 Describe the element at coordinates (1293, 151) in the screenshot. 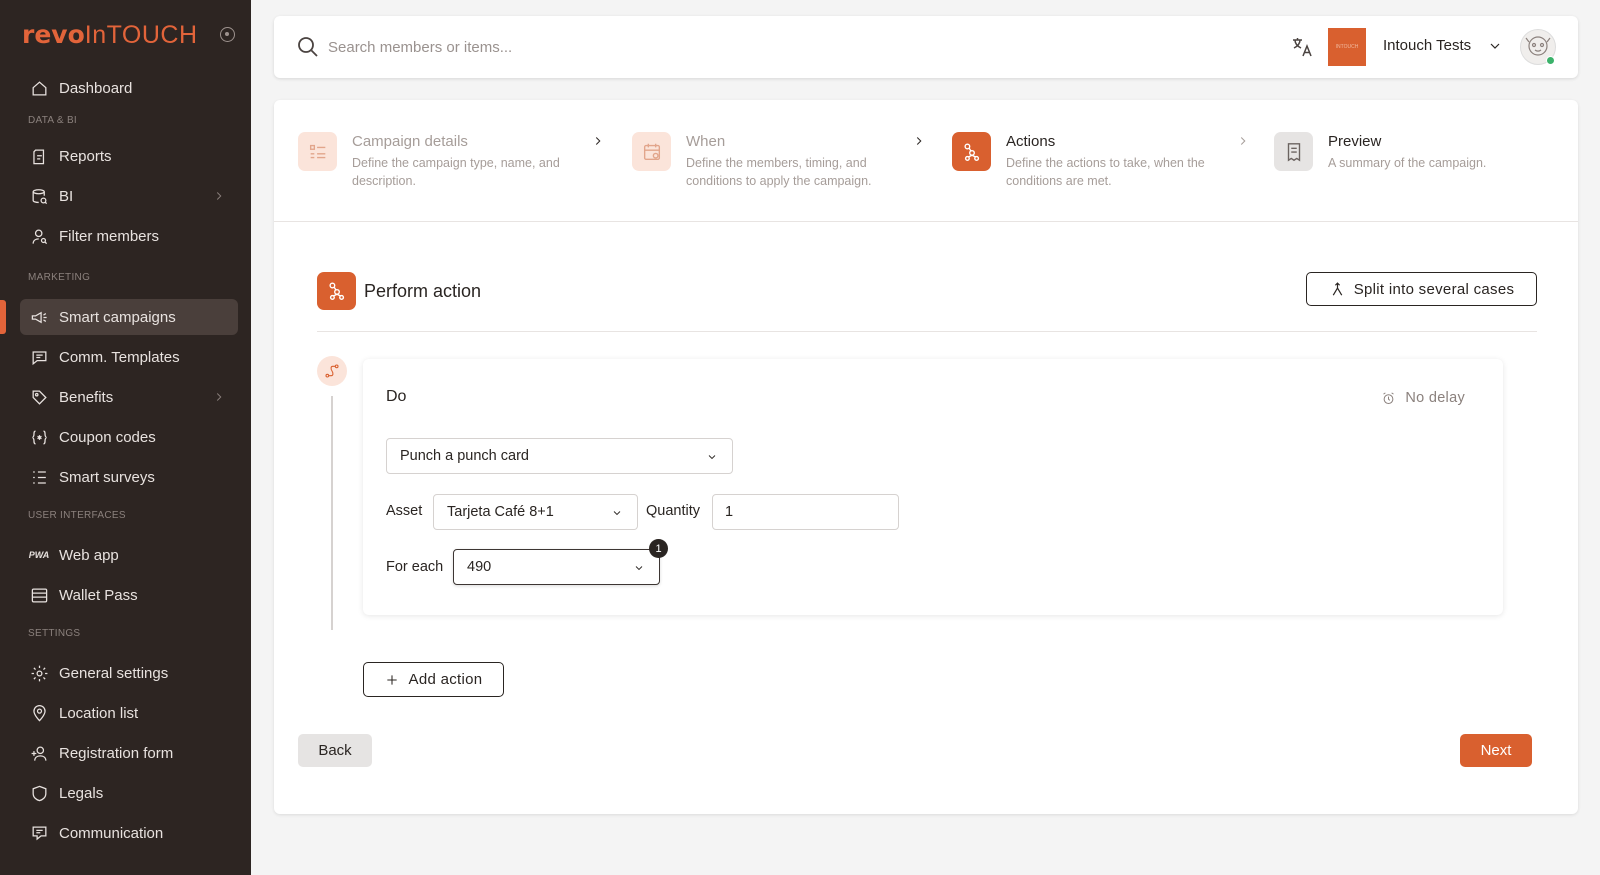

I see `receipt-icon` at that location.